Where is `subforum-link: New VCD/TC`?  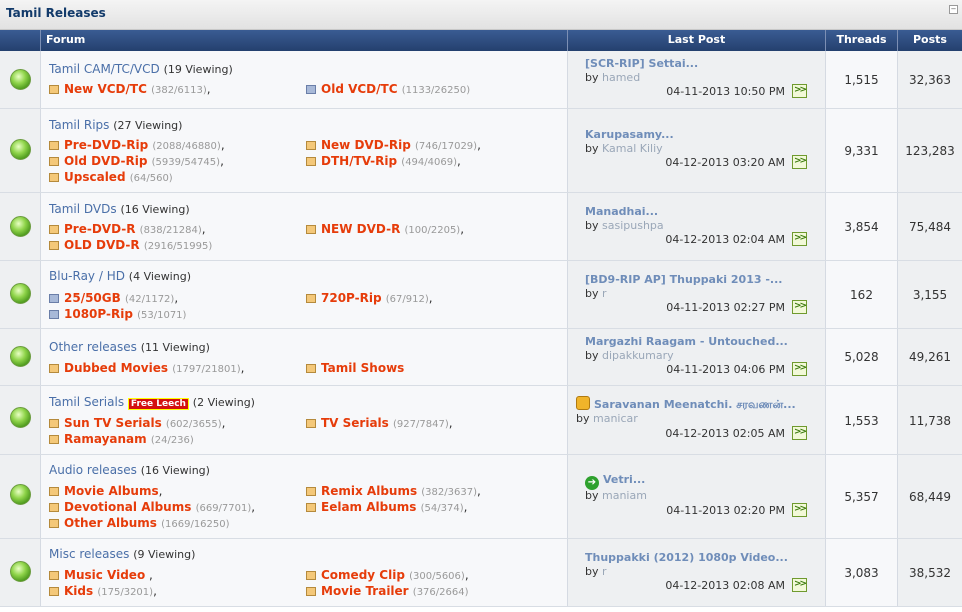
subforum-link: New VCD/TC is located at coordinates (105, 89).